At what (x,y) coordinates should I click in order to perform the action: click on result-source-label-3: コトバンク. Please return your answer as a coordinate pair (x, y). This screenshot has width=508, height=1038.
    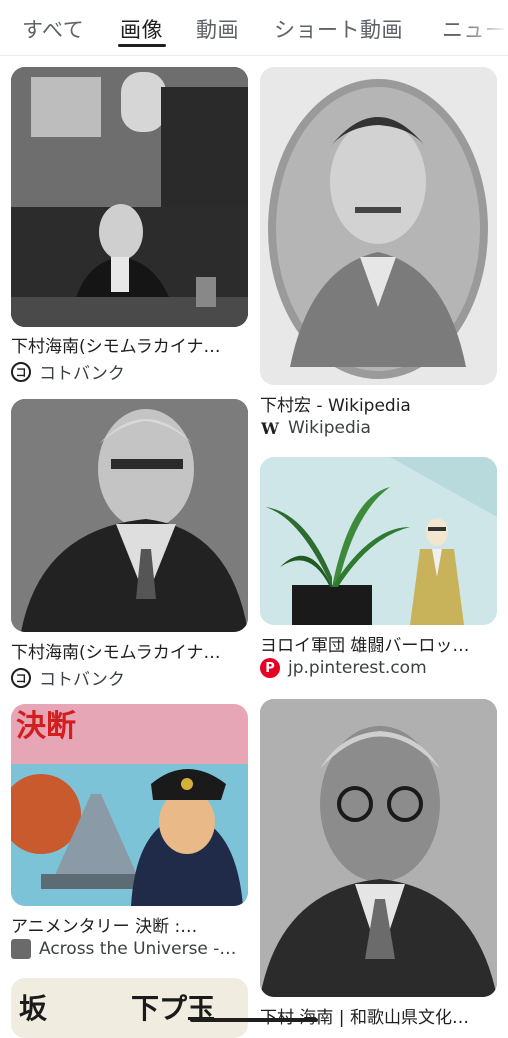
    Looking at the image, I should click on (82, 680).